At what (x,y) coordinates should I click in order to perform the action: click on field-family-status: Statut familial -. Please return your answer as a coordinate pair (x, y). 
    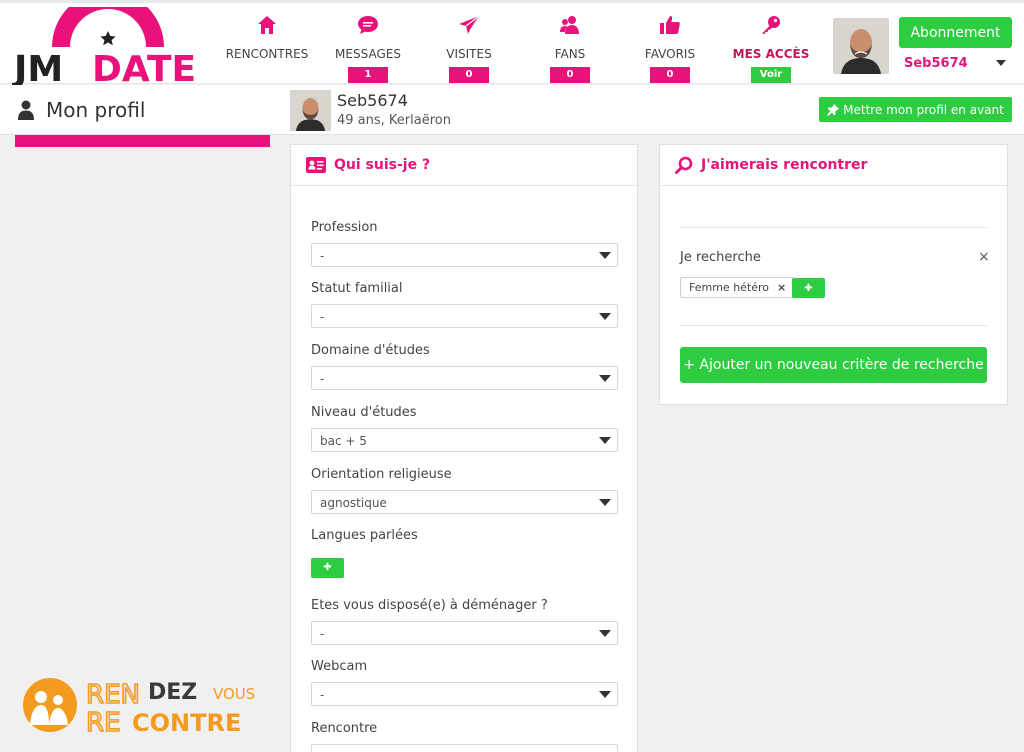
    Looking at the image, I should click on (464, 304).